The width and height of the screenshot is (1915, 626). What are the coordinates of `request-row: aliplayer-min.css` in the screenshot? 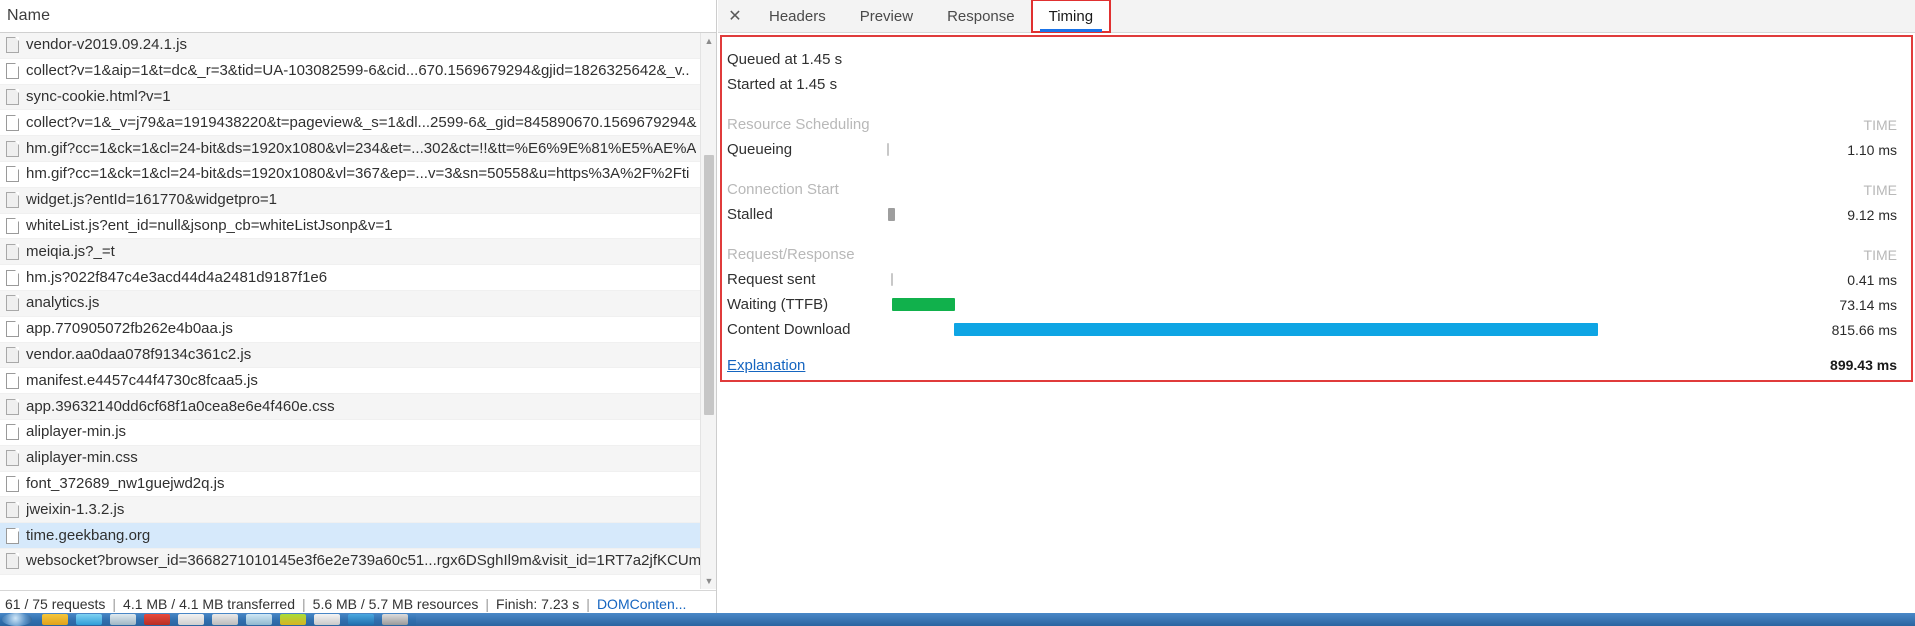 It's located at (358, 458).